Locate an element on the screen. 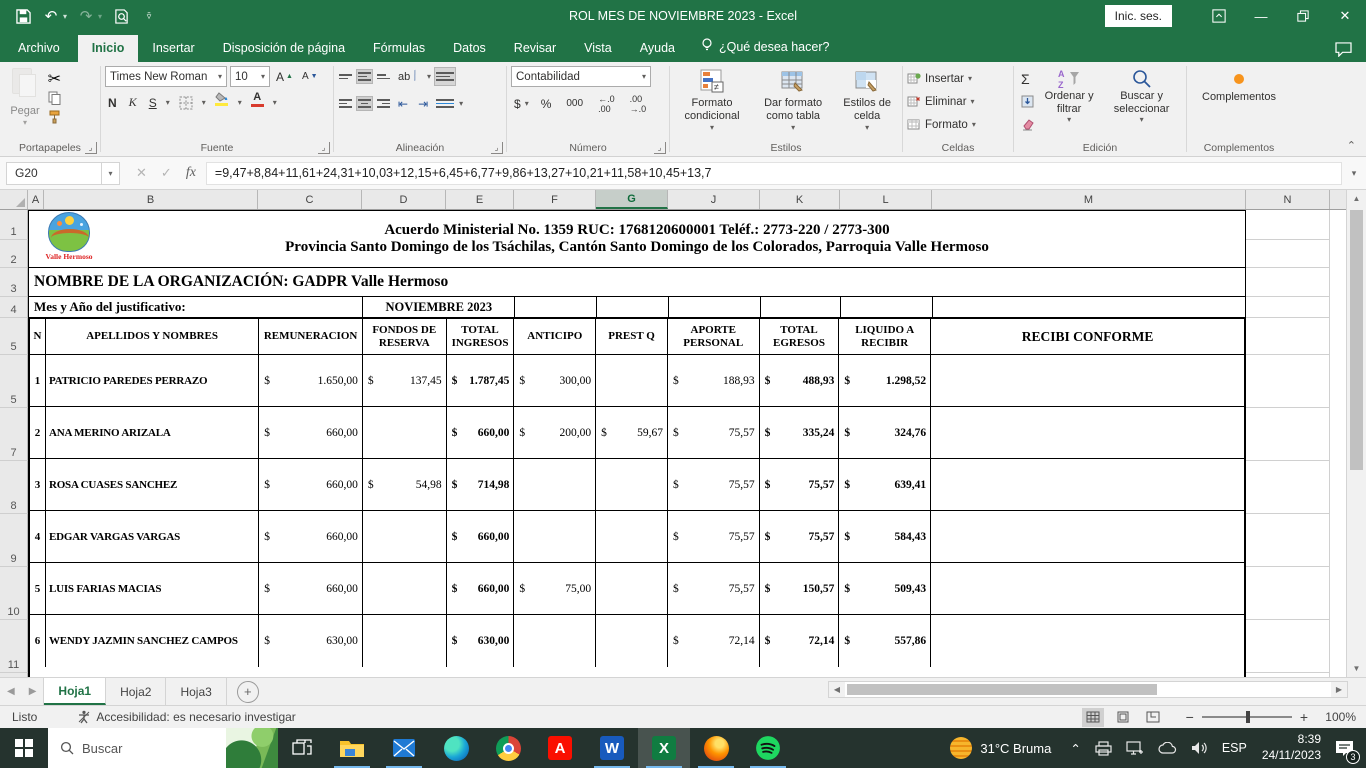 The image size is (1366, 768). row-header-1: 1 is located at coordinates (14, 225).